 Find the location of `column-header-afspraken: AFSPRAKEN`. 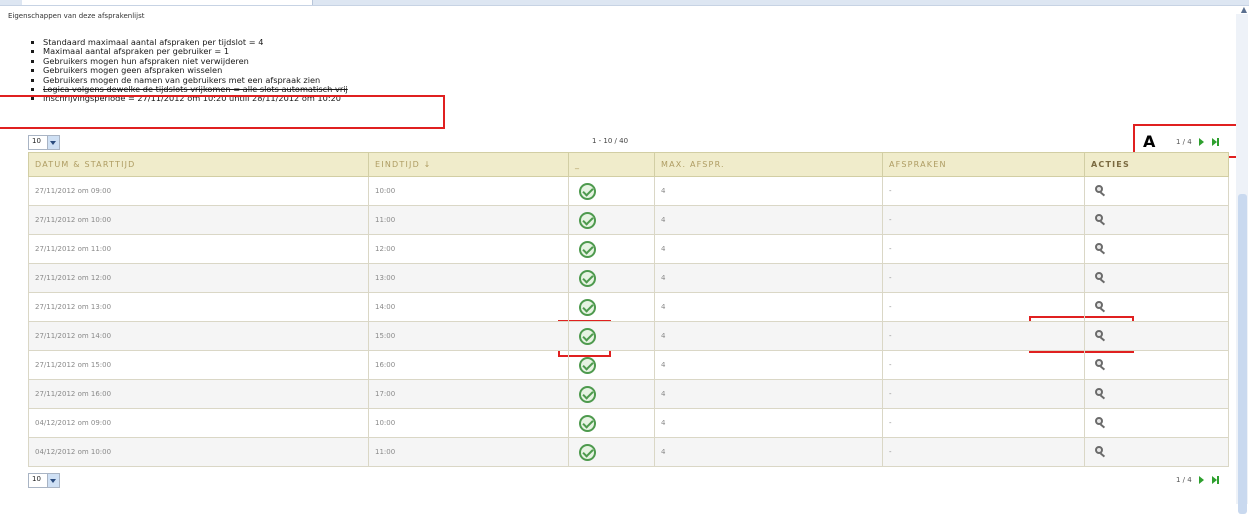

column-header-afspraken: AFSPRAKEN is located at coordinates (983, 164).